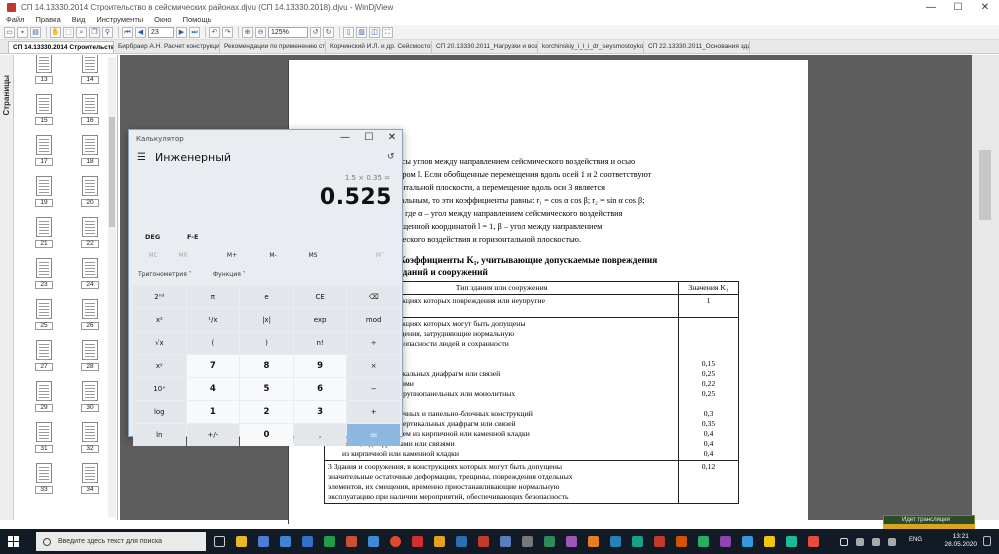 The height and width of the screenshot is (554, 999). What do you see at coordinates (159, 389) in the screenshot?
I see `ten-power-button: 10ˣ` at bounding box center [159, 389].